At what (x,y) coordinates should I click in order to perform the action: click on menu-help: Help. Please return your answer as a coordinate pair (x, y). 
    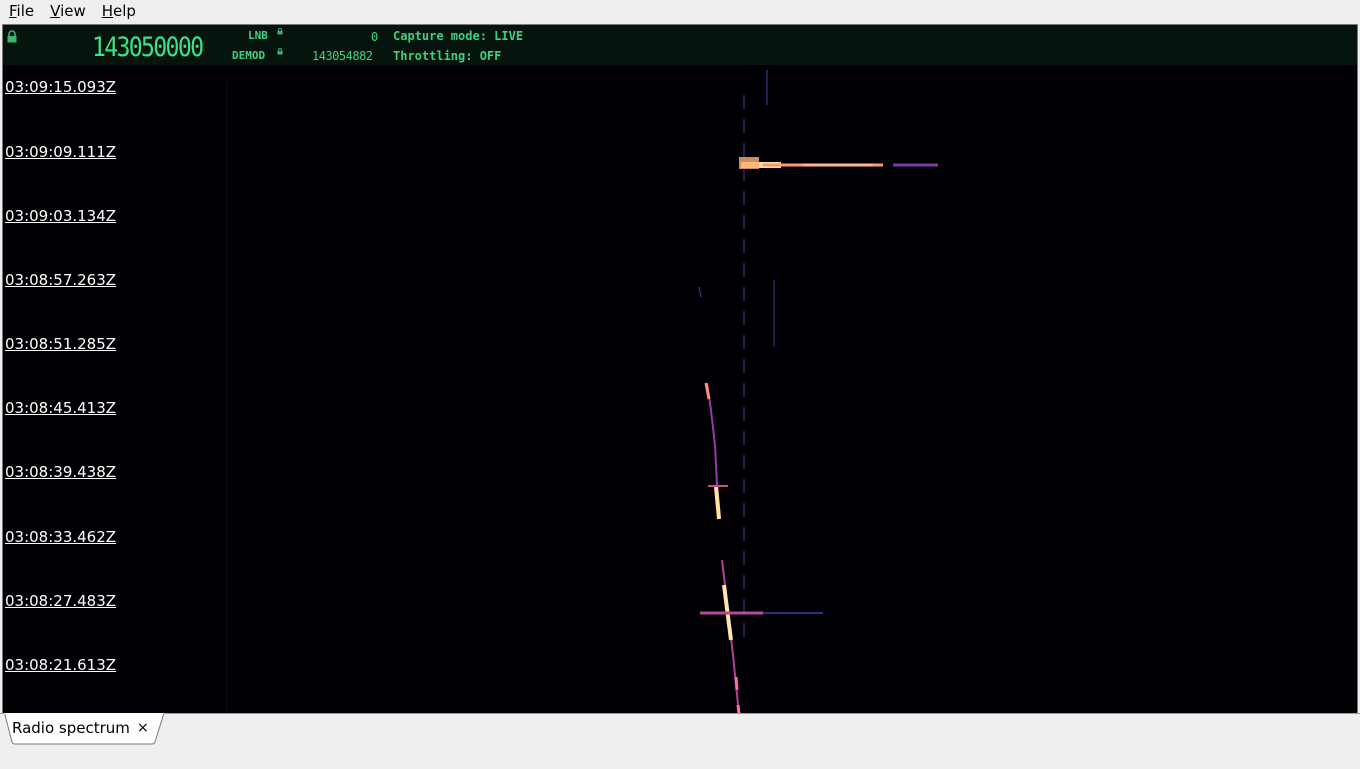
    Looking at the image, I should click on (118, 11).